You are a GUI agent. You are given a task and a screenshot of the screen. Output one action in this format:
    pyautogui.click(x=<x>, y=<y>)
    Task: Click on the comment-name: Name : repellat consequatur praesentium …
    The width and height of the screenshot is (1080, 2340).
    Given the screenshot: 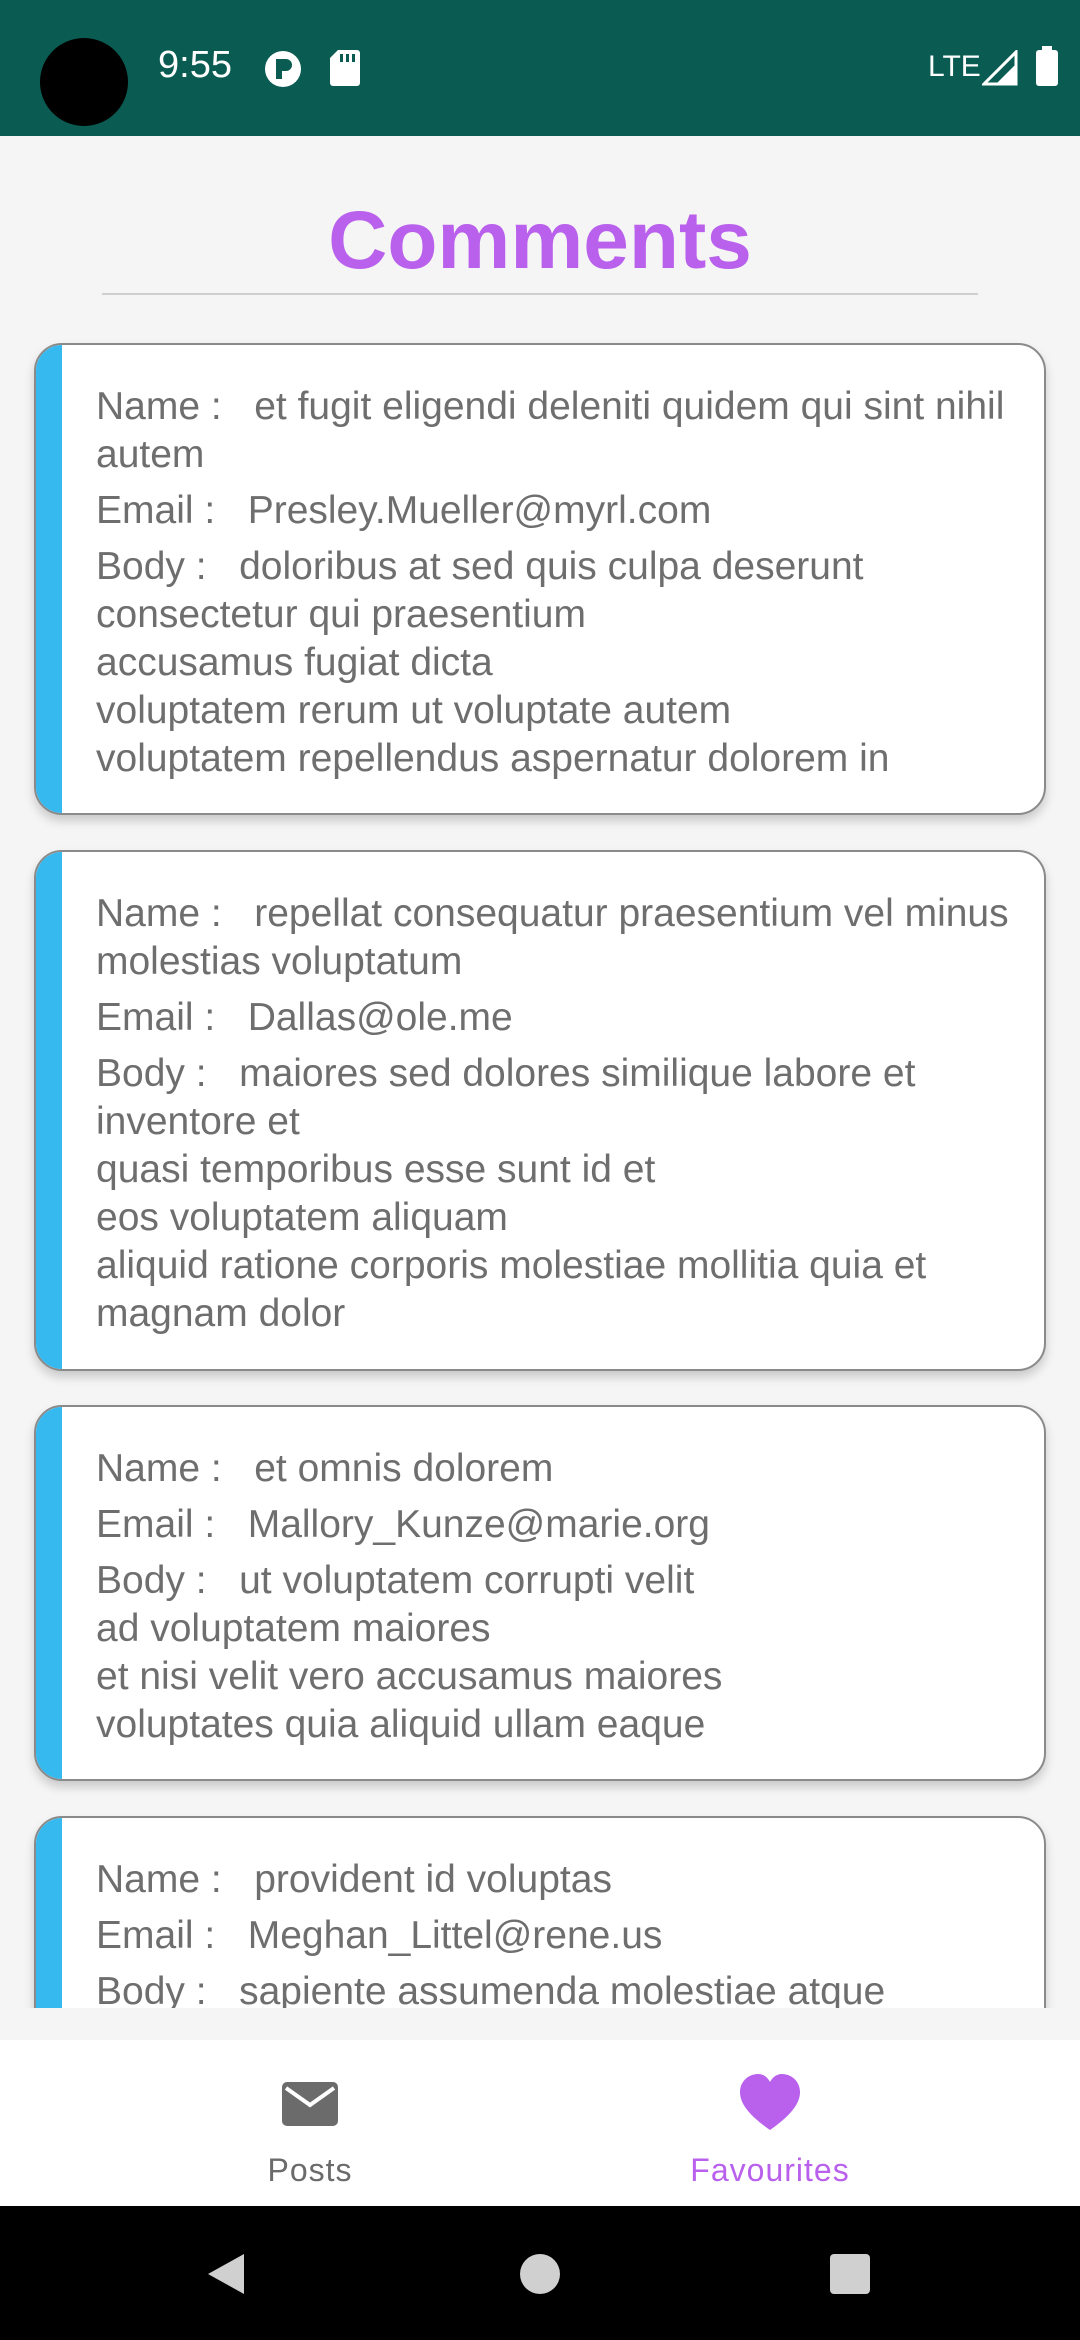 What is the action you would take?
    pyautogui.click(x=552, y=937)
    